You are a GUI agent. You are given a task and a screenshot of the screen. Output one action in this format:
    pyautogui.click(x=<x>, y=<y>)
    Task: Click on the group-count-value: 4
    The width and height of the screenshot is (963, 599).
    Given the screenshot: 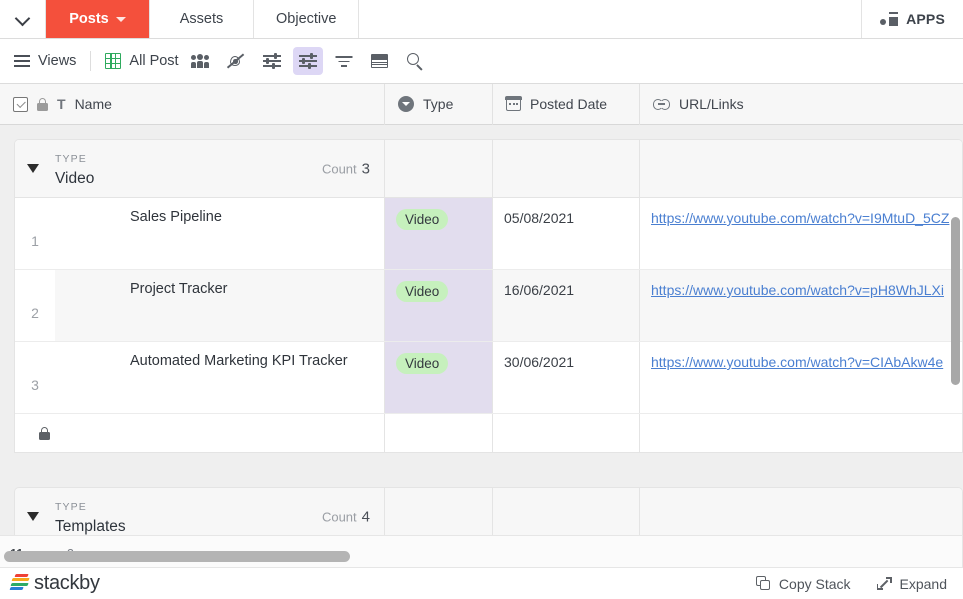 What is the action you would take?
    pyautogui.click(x=365, y=516)
    